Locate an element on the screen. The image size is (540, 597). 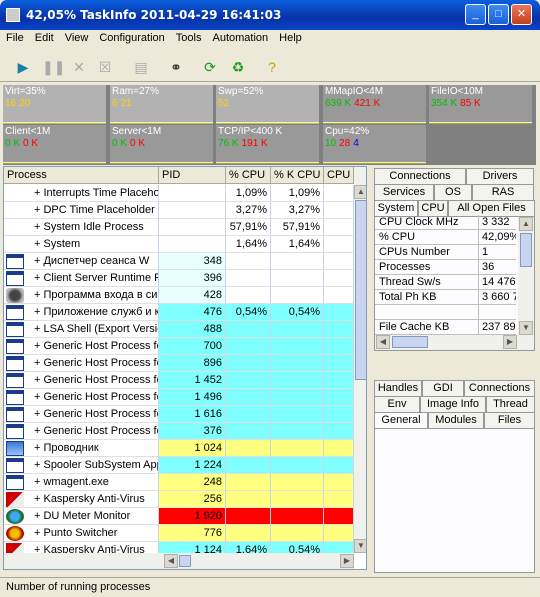
graph-5: Client<1M 0 K0 K is located at coordinates (54, 144).